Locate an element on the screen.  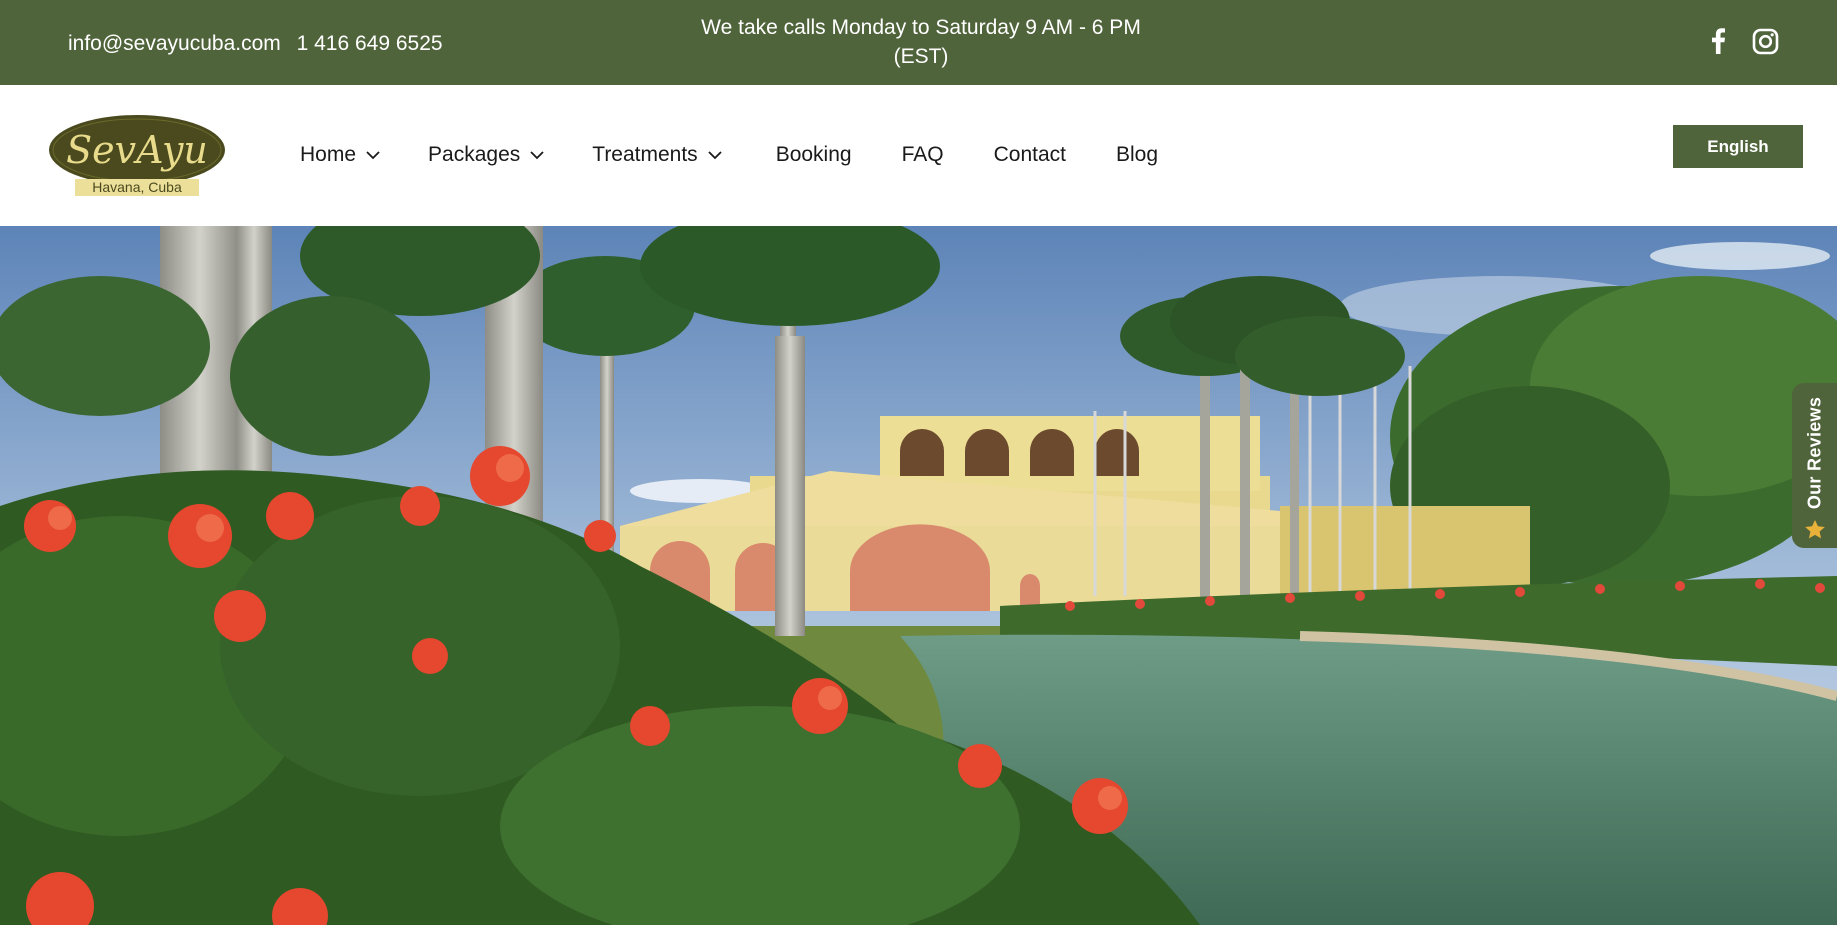
contact-info: info@sevayucuba.com 1 416 649 6525 is located at coordinates (260, 44).